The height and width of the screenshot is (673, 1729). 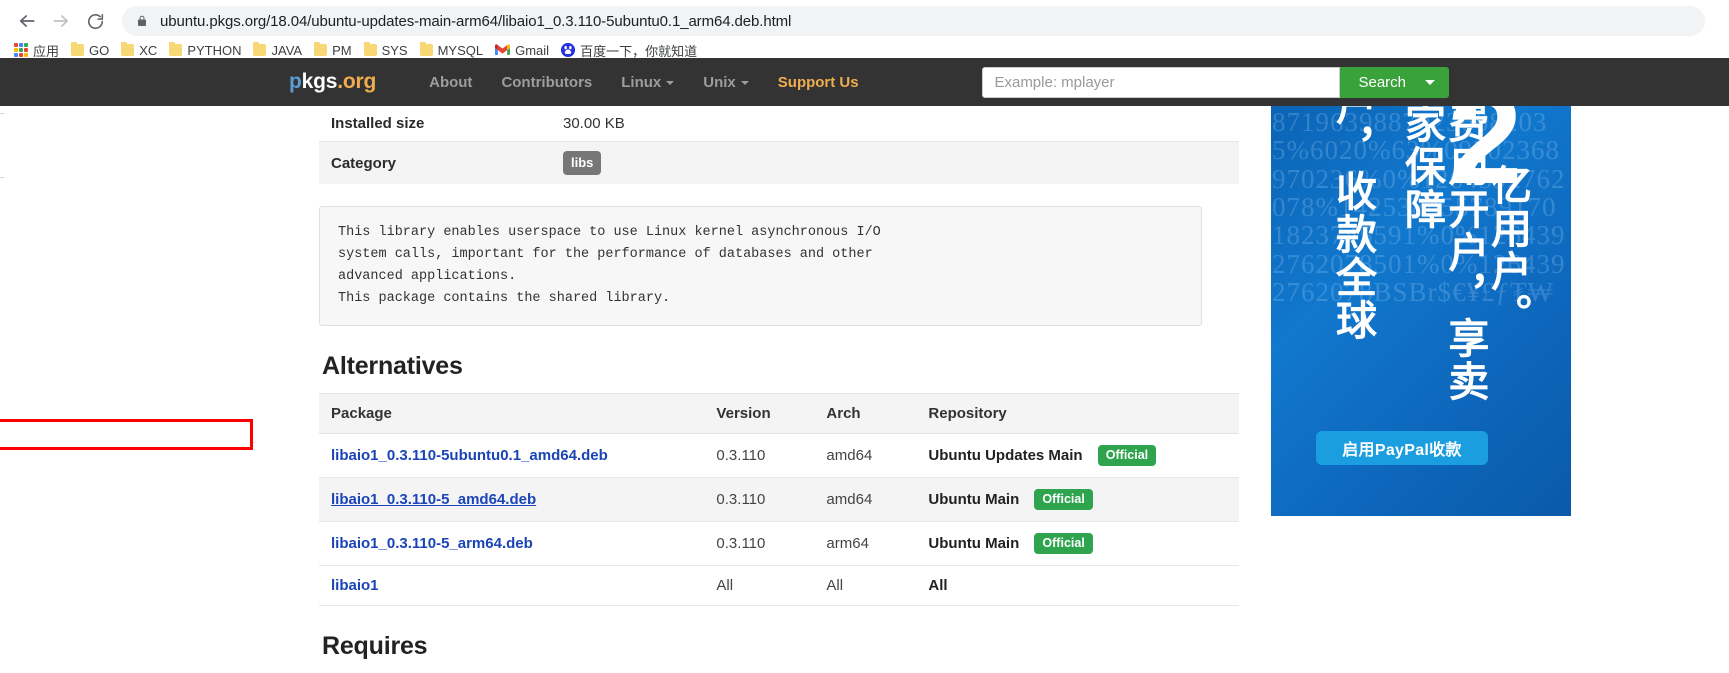 I want to click on main-navigation: About Contributors Linux Unix Support Us, so click(x=644, y=82).